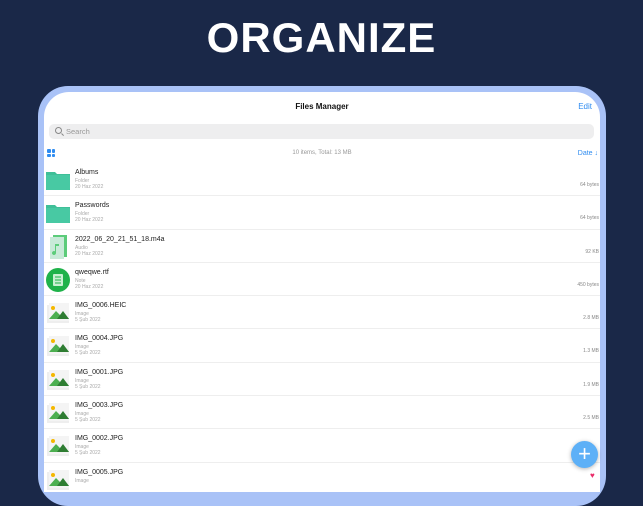 Image resolution: width=643 pixels, height=506 pixels. I want to click on file-name: Passwords, so click(92, 206).